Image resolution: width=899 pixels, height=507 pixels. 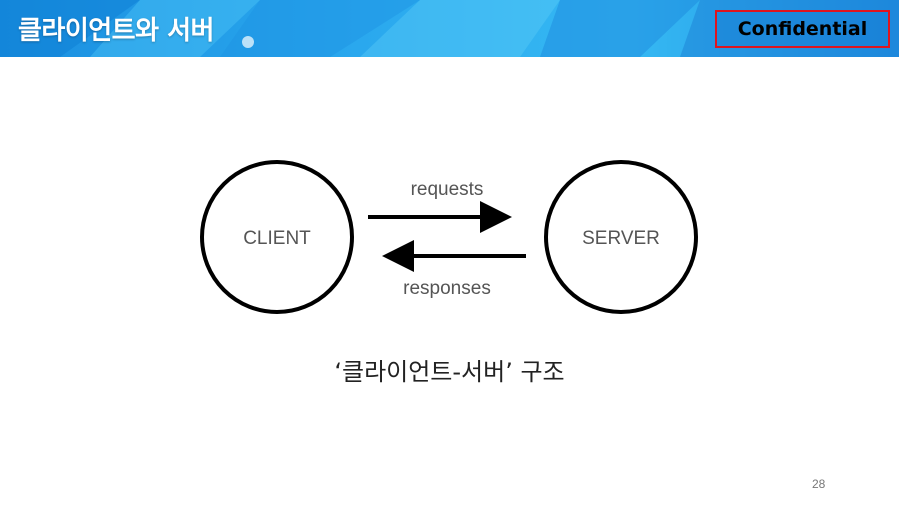 What do you see at coordinates (819, 484) in the screenshot?
I see `page-number: 28` at bounding box center [819, 484].